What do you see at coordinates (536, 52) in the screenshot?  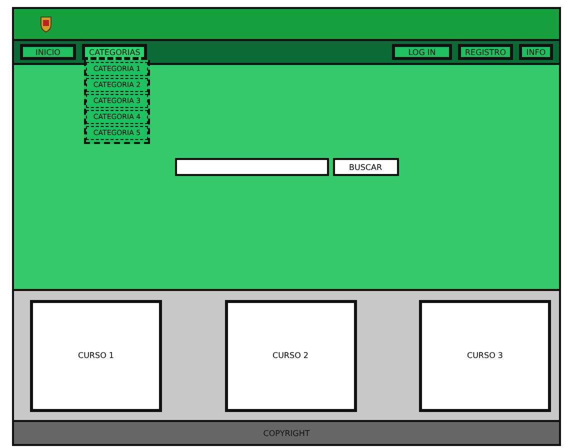 I see `nav-button: INFO` at bounding box center [536, 52].